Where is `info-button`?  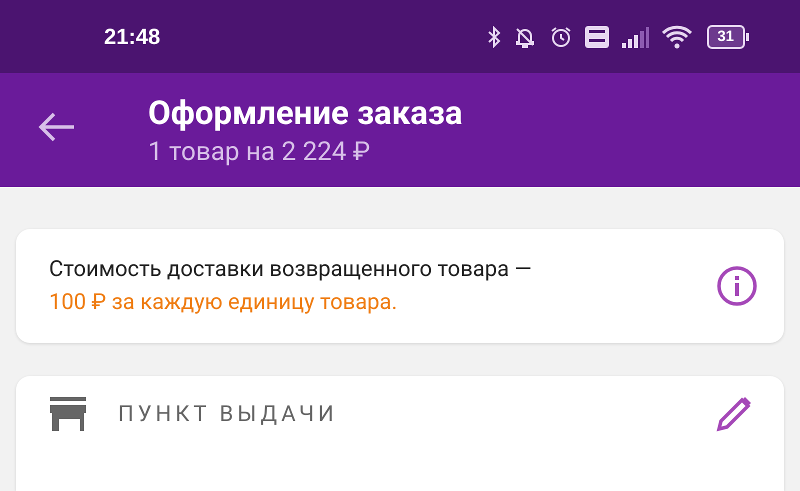 info-button is located at coordinates (737, 285).